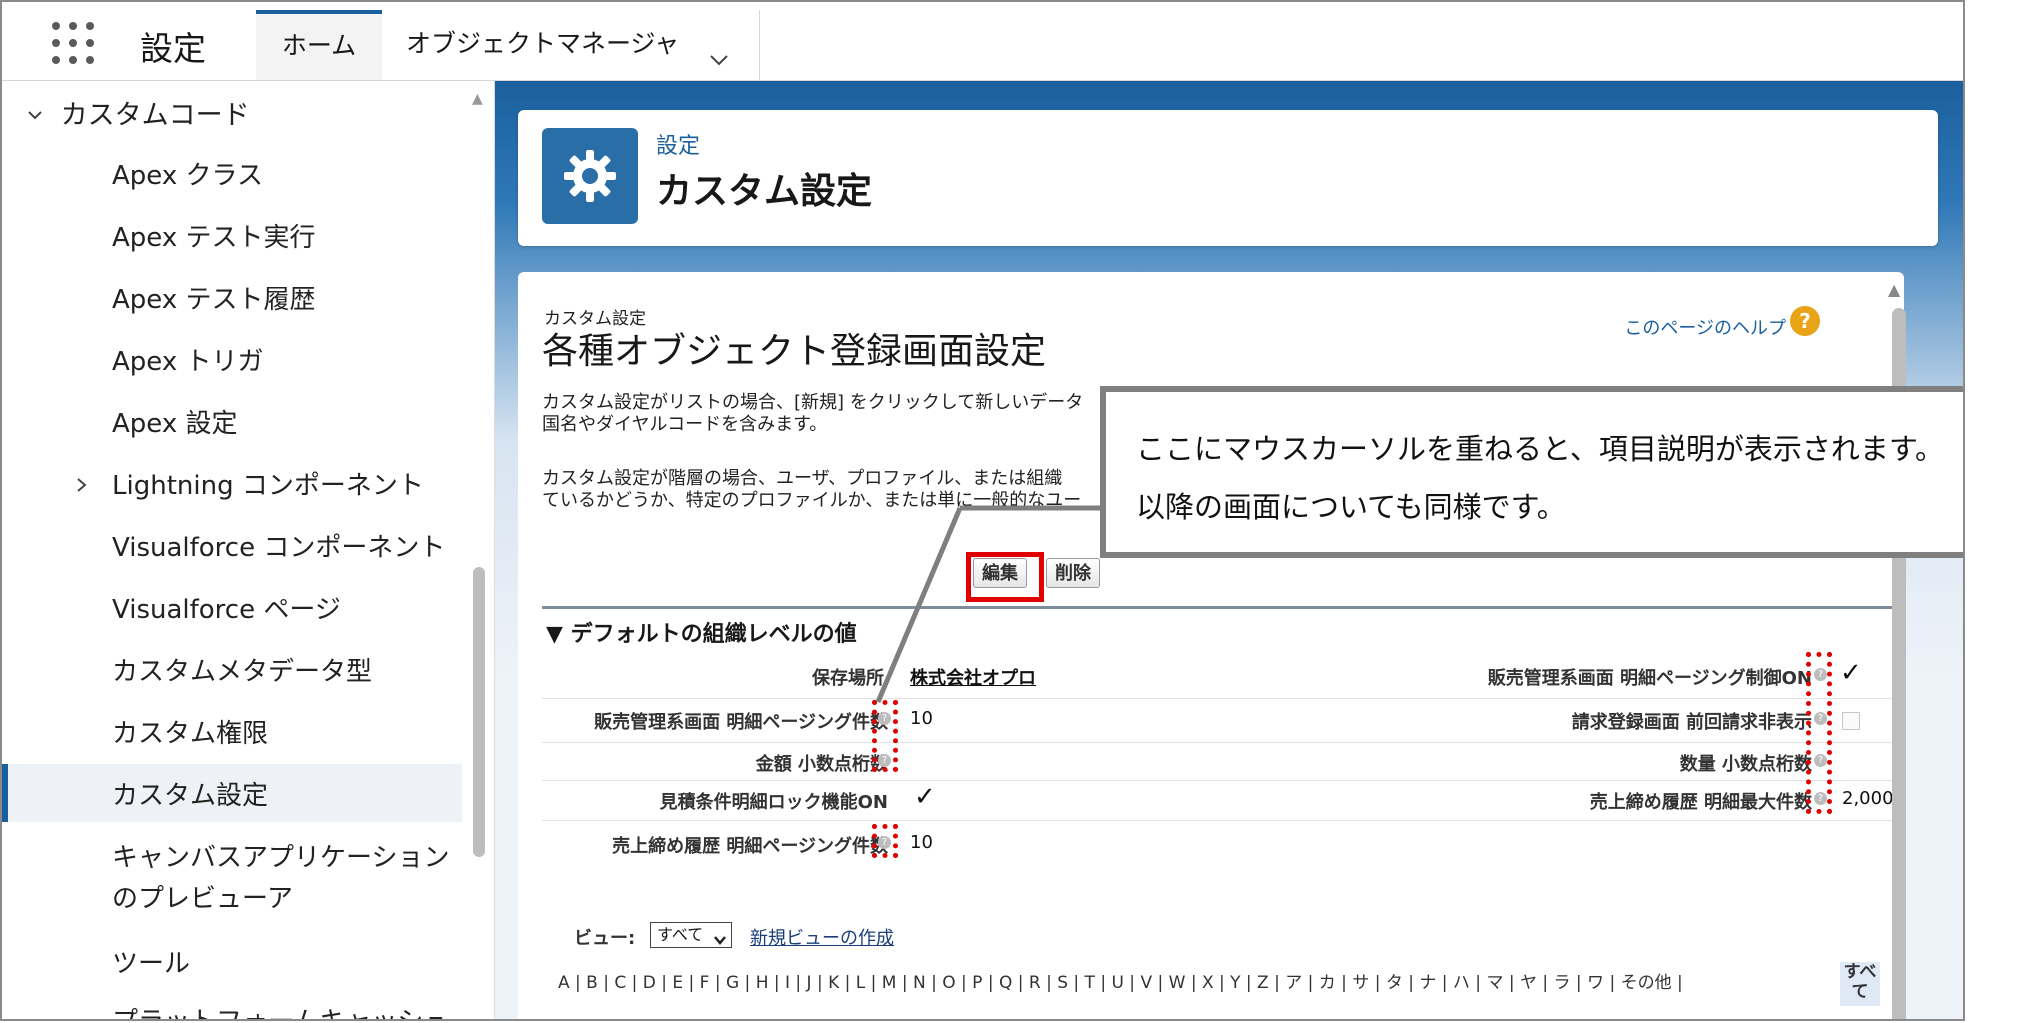  What do you see at coordinates (1228, 178) in the screenshot?
I see `page-header: 設定 カスタム設定` at bounding box center [1228, 178].